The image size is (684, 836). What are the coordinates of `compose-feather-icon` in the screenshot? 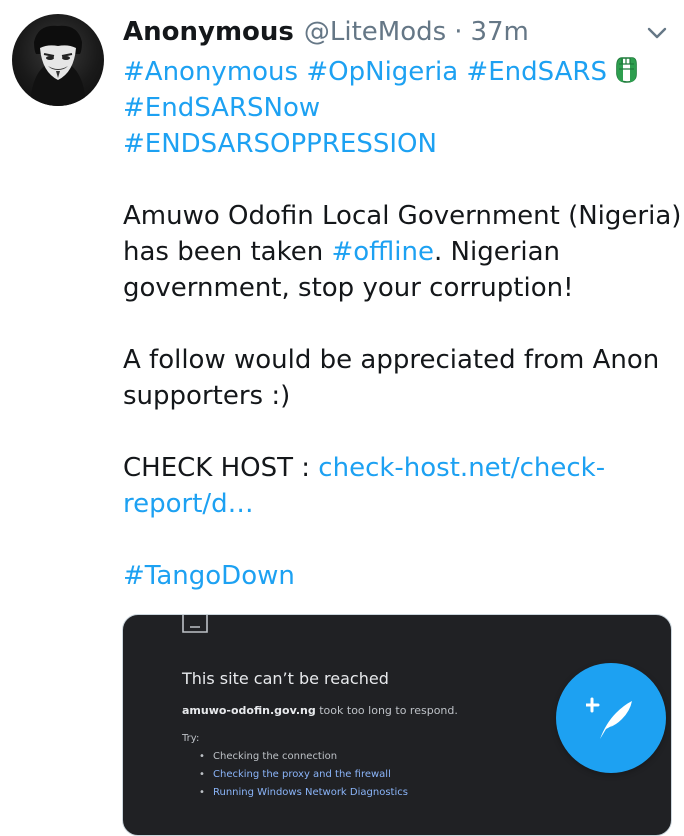 It's located at (609, 718).